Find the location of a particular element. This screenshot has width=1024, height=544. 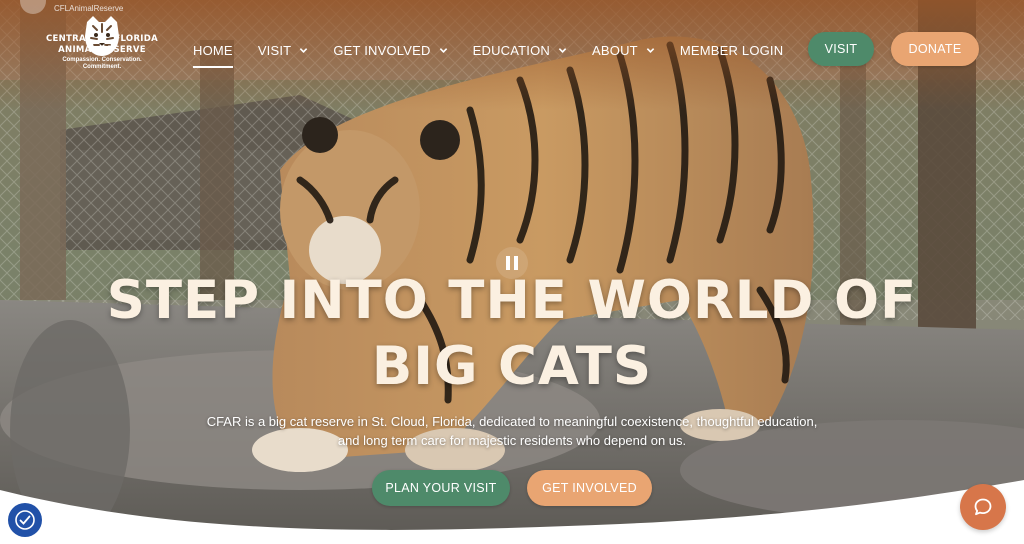

logo-line-2: ANIMAL RESERVE is located at coordinates (102, 50).